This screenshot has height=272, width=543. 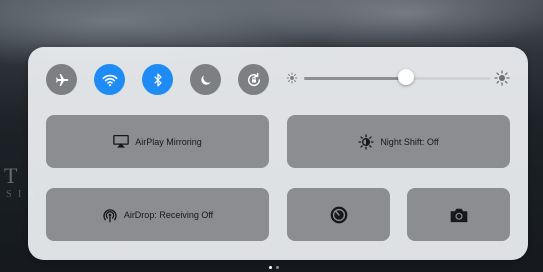 I want to click on night-shift-button: Night Shift: Off, so click(x=398, y=141).